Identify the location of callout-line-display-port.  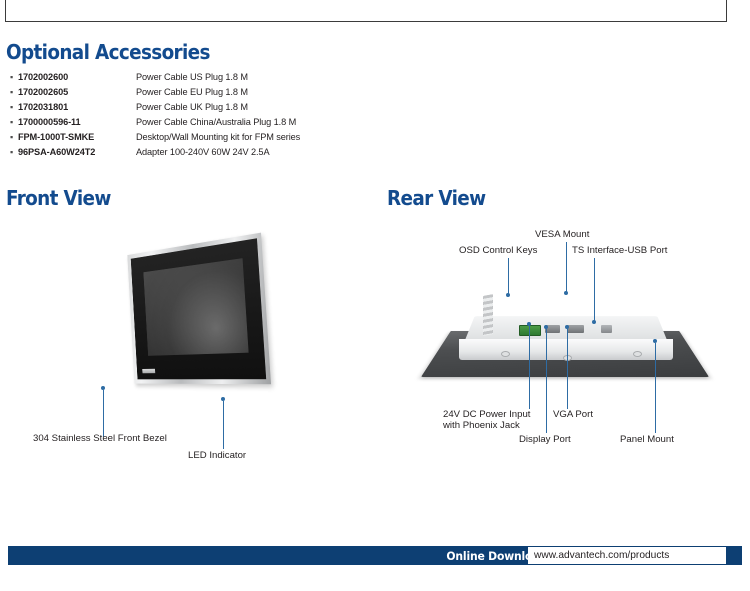
(547, 381).